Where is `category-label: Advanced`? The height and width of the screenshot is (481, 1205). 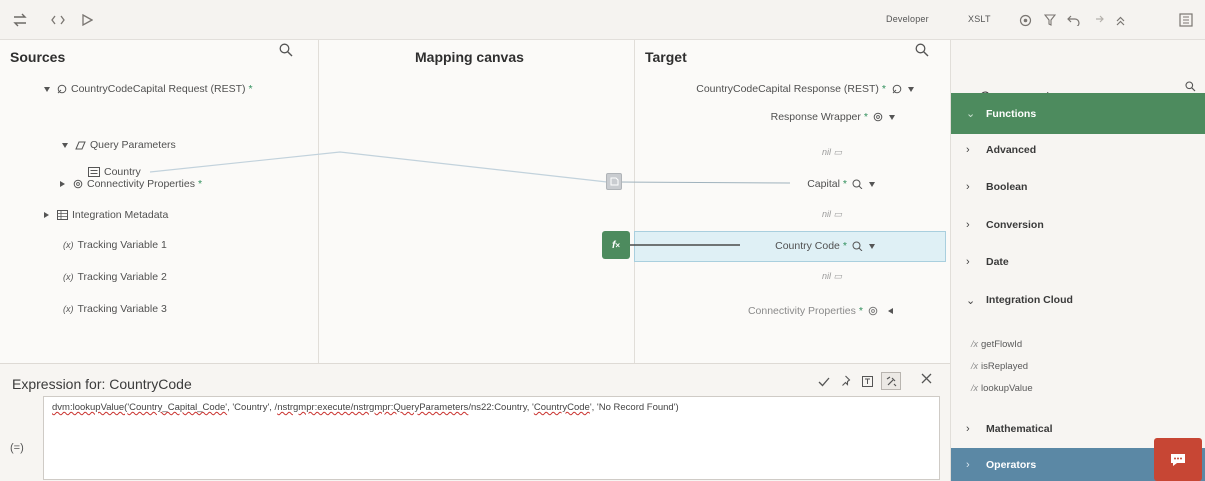 category-label: Advanced is located at coordinates (1011, 150).